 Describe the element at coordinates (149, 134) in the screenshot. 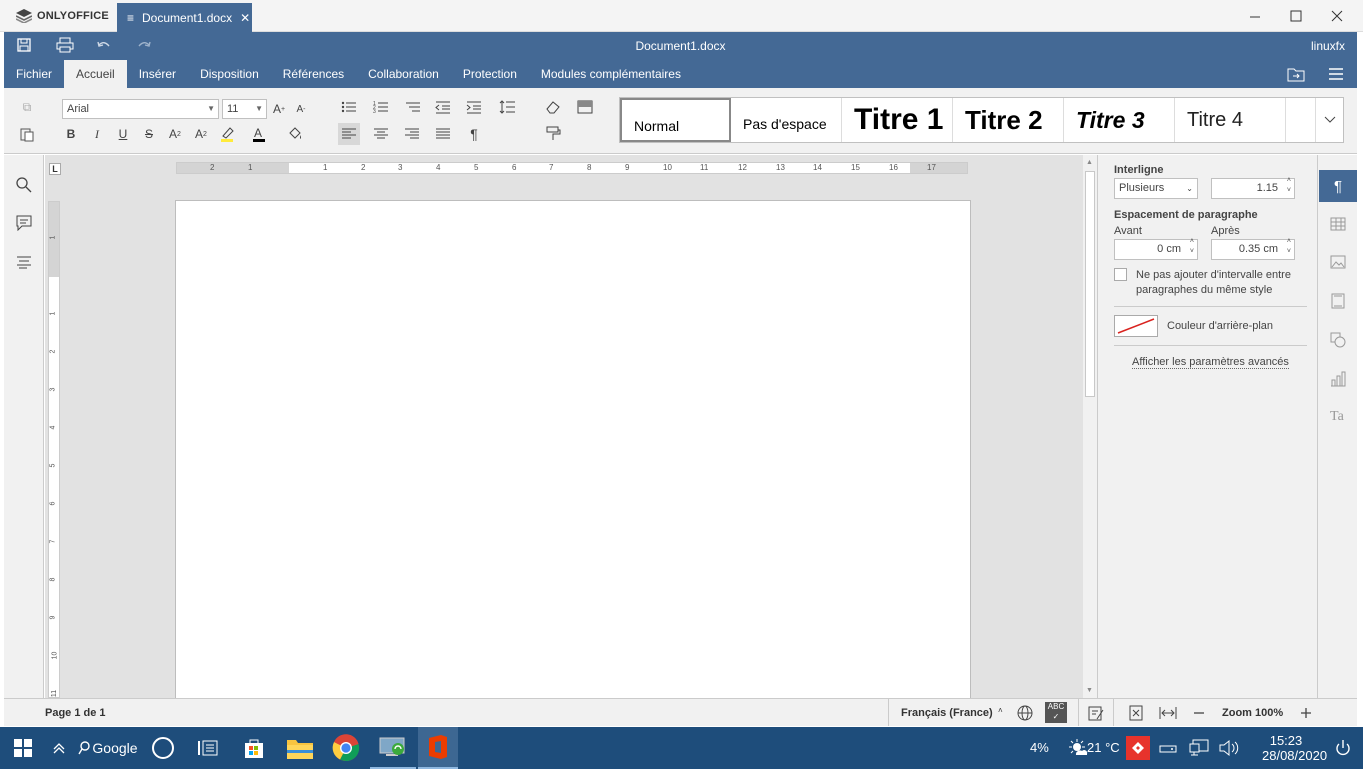

I see `strikethrough-icon: S` at that location.